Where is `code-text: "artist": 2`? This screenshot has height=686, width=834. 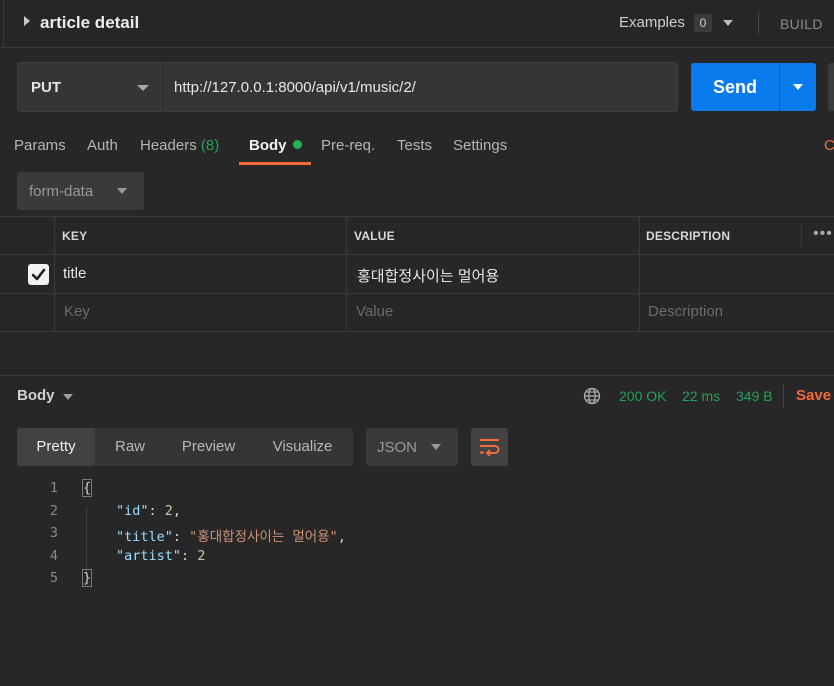
code-text: "artist": 2 is located at coordinates (161, 556).